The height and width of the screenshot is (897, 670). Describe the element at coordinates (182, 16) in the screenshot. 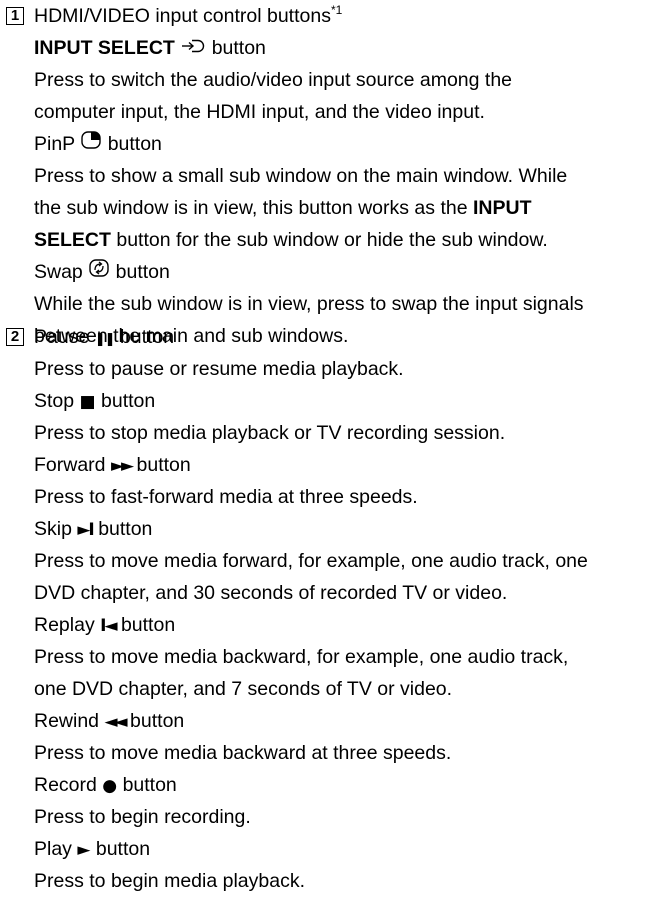

I see `section-heading-text: HDMI/VIDEO input control buttons` at that location.